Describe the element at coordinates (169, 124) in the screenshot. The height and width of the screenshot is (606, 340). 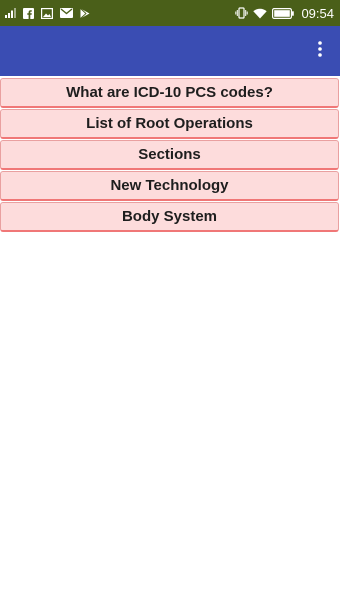
I see `menu-item-root-operations: List of Root Operations` at that location.